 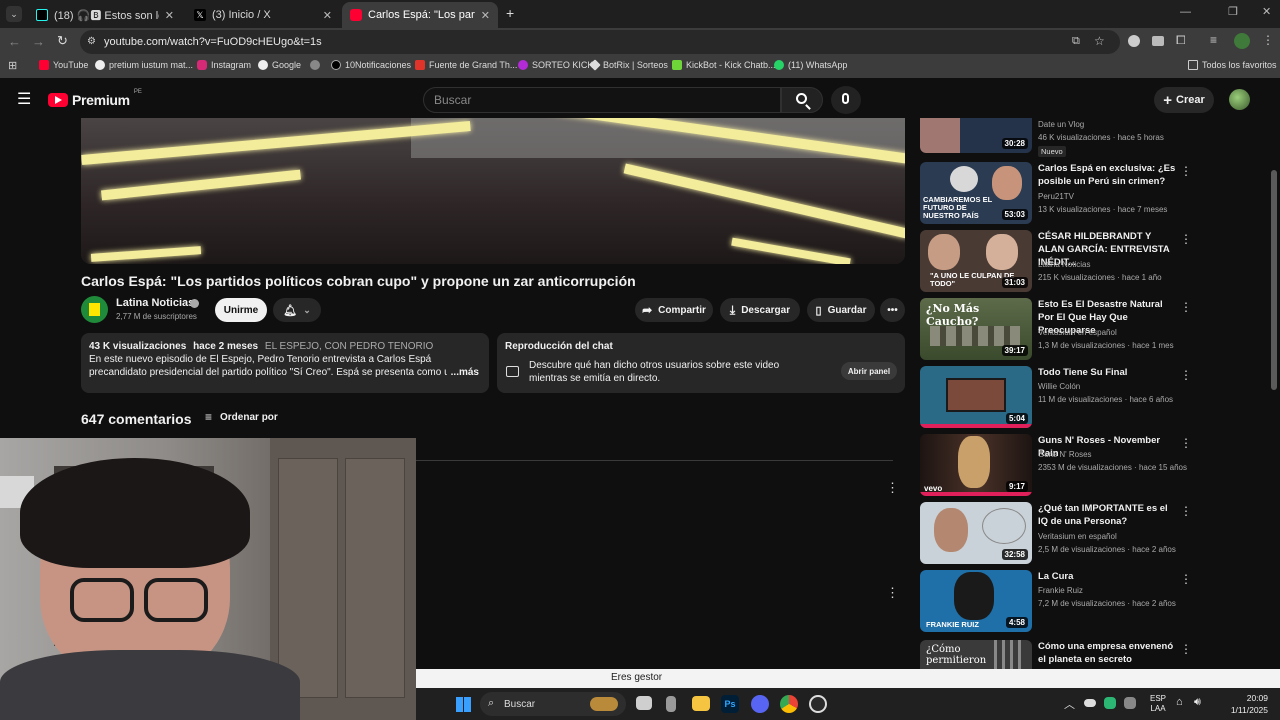 I want to click on scrollbar, so click(x=1274, y=386).